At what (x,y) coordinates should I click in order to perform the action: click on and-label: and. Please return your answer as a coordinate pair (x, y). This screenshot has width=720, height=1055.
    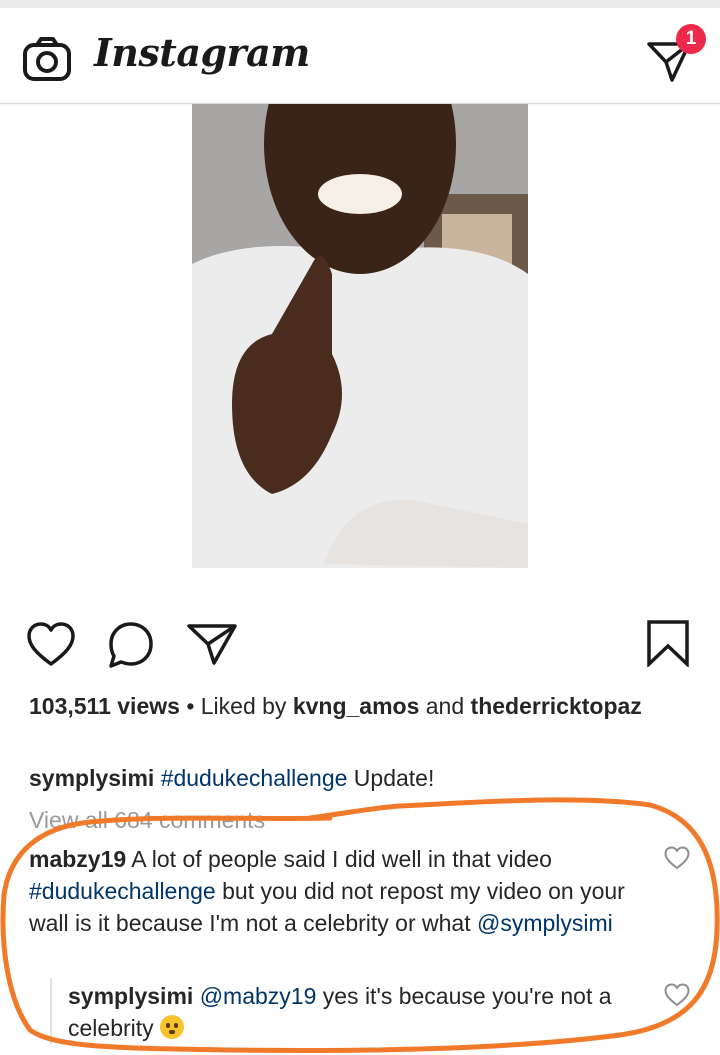
    Looking at the image, I should click on (445, 706).